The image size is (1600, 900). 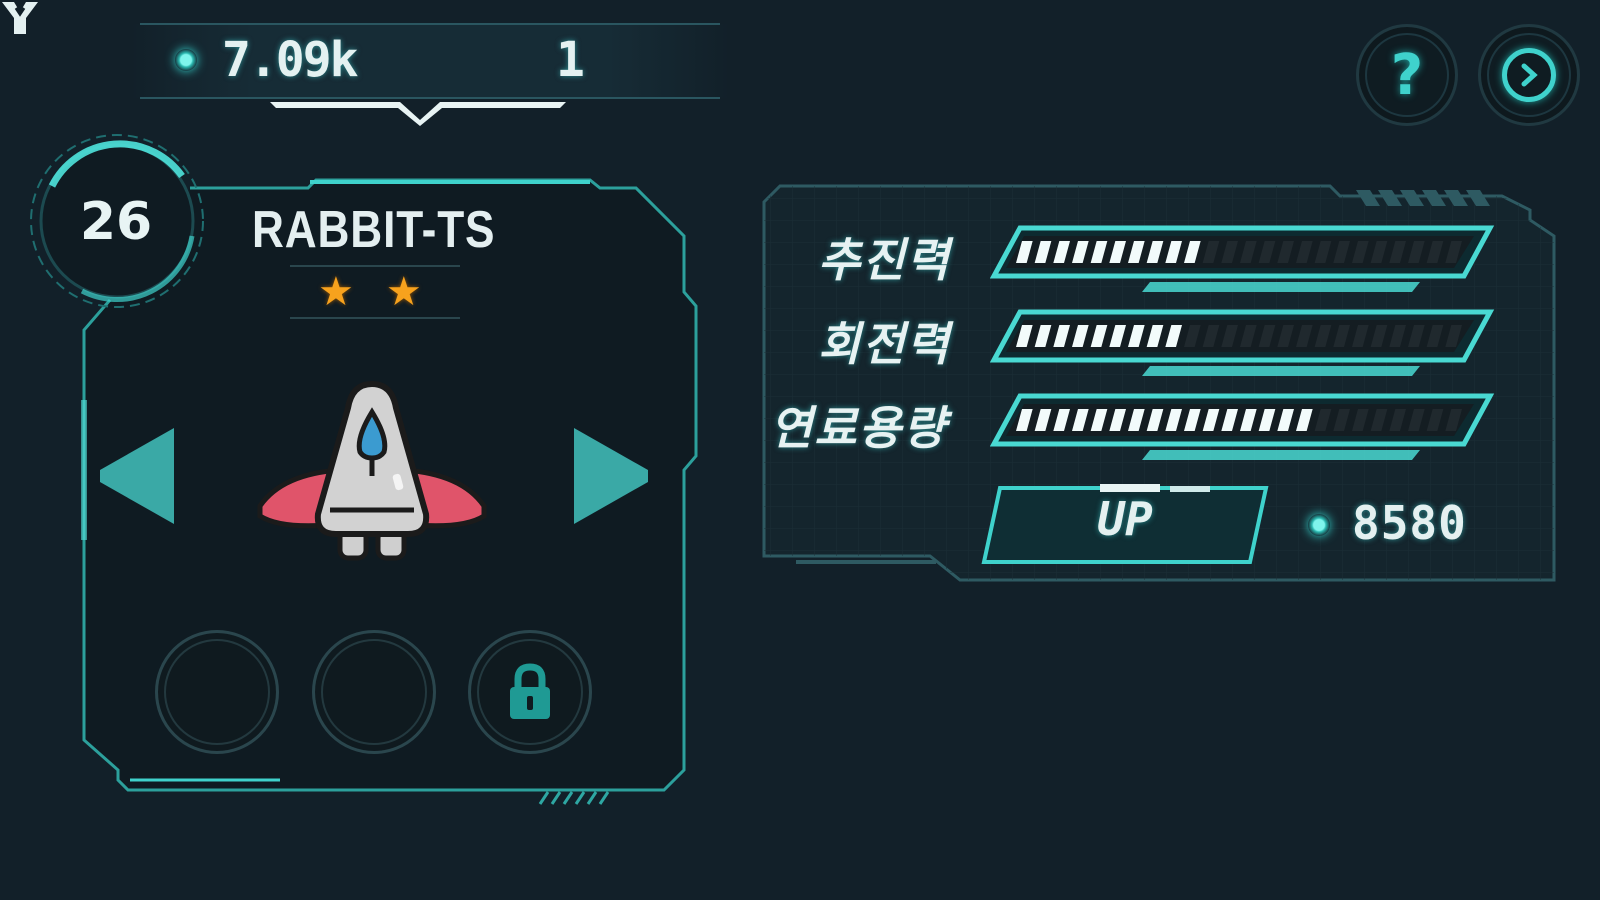 What do you see at coordinates (1319, 525) in the screenshot?
I see `coin-icon` at bounding box center [1319, 525].